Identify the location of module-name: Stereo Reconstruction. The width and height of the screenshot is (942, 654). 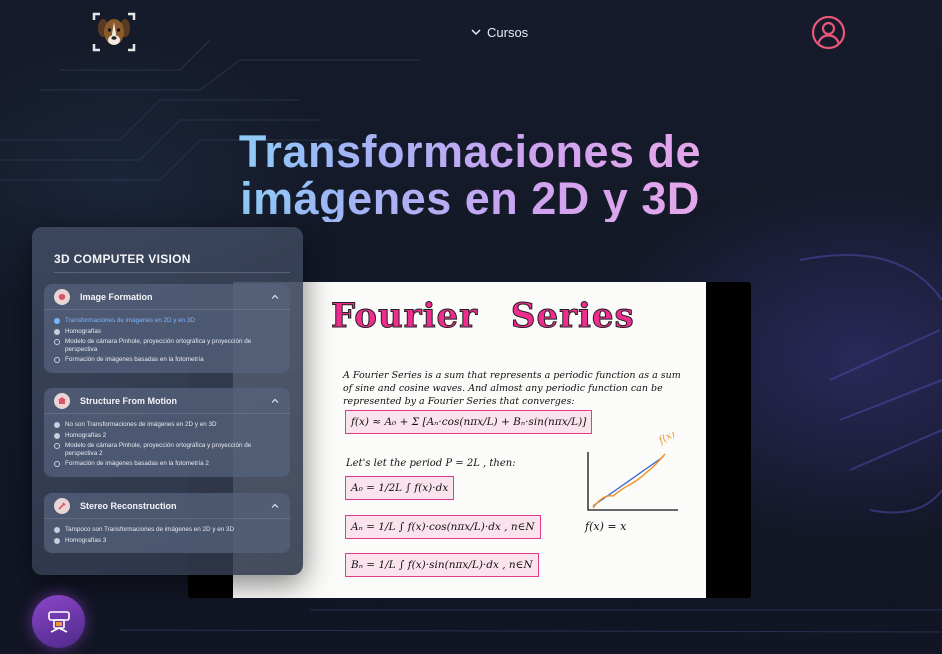
(128, 505).